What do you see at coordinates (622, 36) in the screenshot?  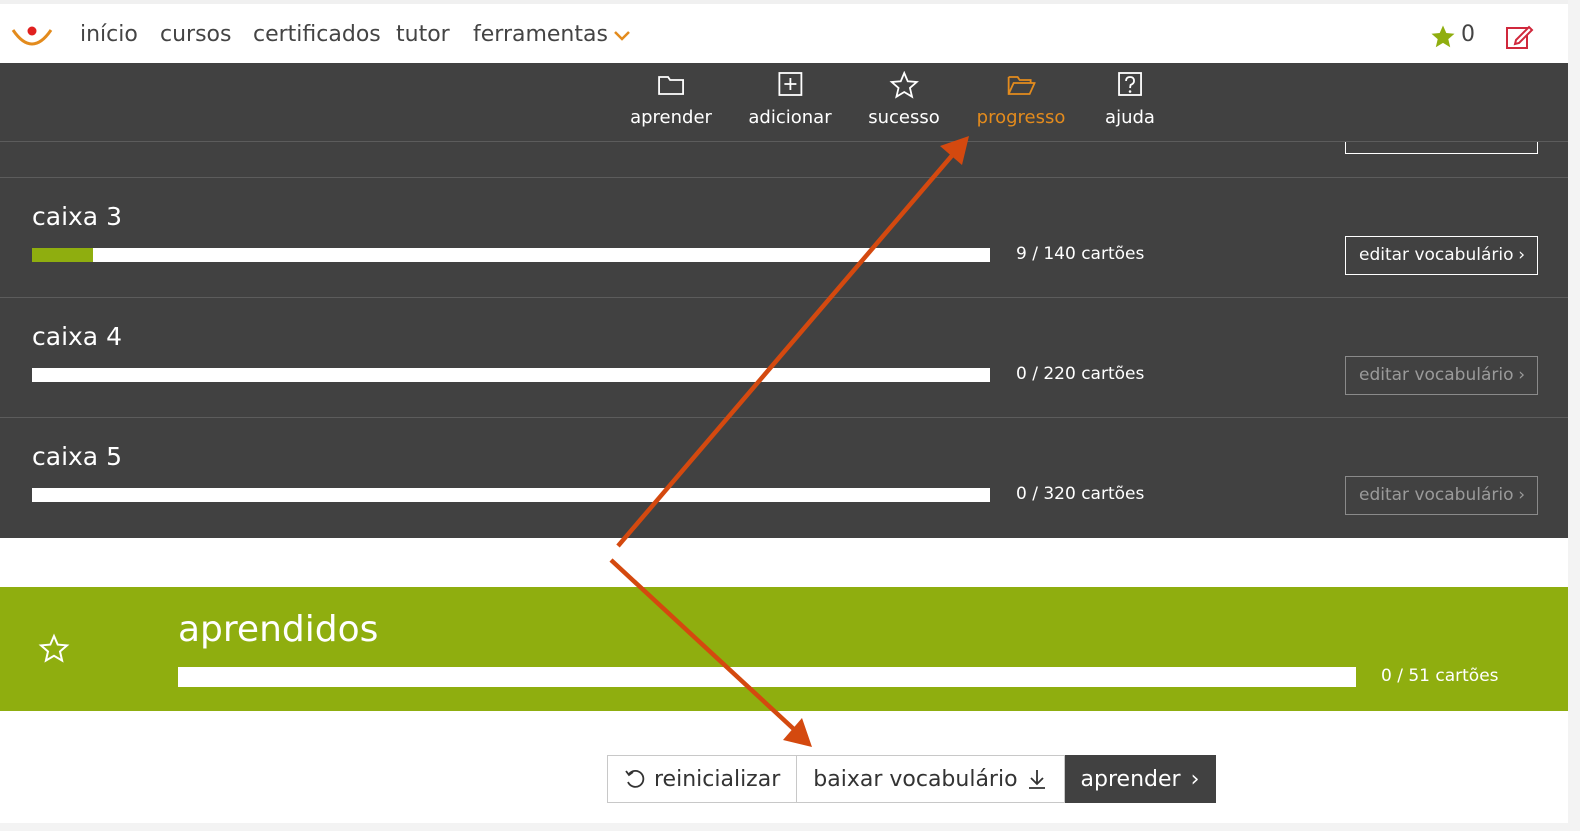 I see `chevron-down-icon` at bounding box center [622, 36].